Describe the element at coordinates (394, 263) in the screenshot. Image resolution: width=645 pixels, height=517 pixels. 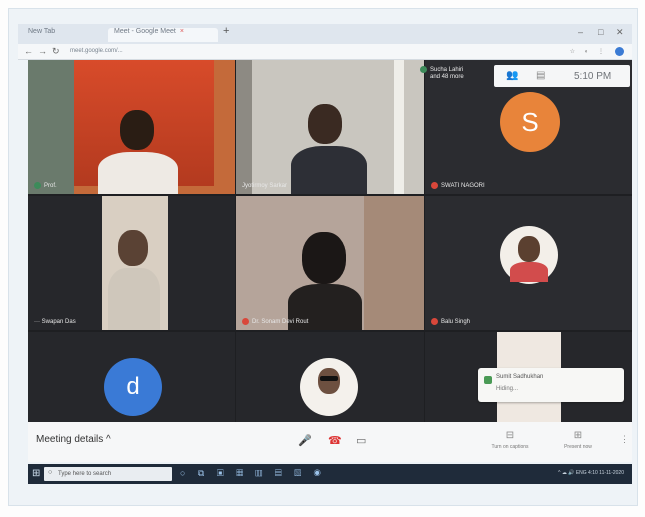
I see `background-curtain` at that location.